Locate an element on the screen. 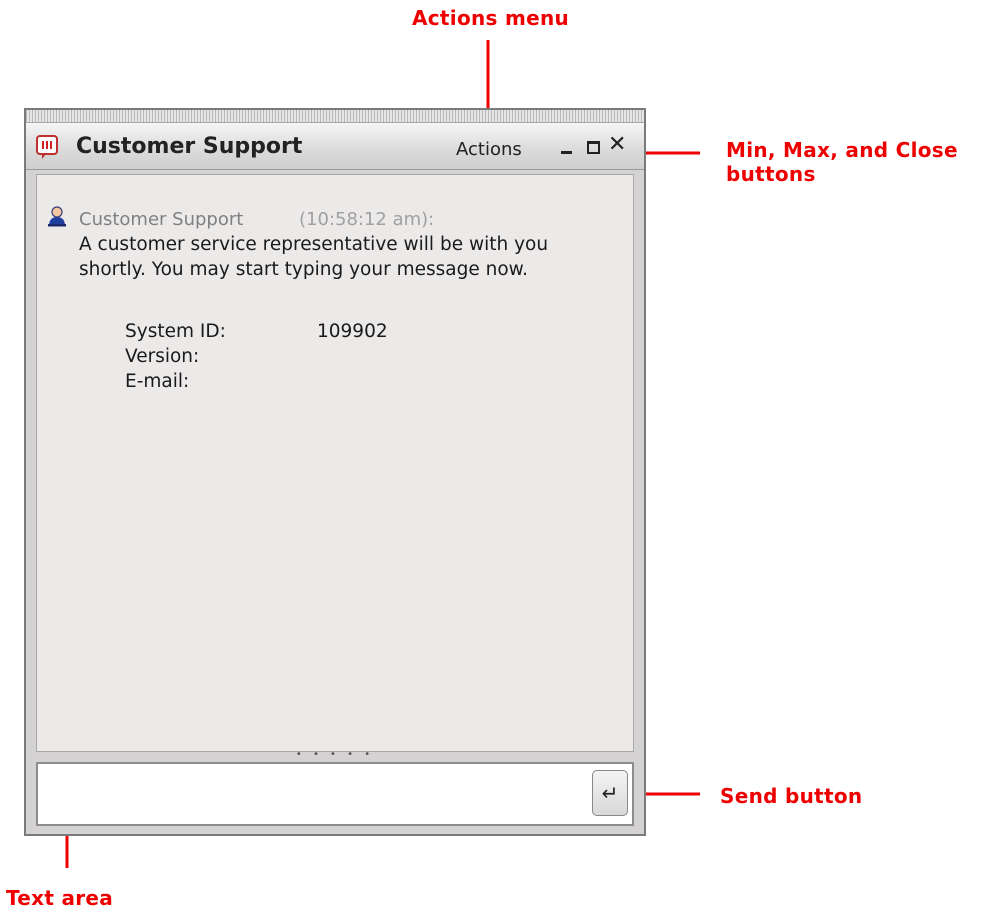 Image resolution: width=982 pixels, height=913 pixels. message-input is located at coordinates (314, 795).